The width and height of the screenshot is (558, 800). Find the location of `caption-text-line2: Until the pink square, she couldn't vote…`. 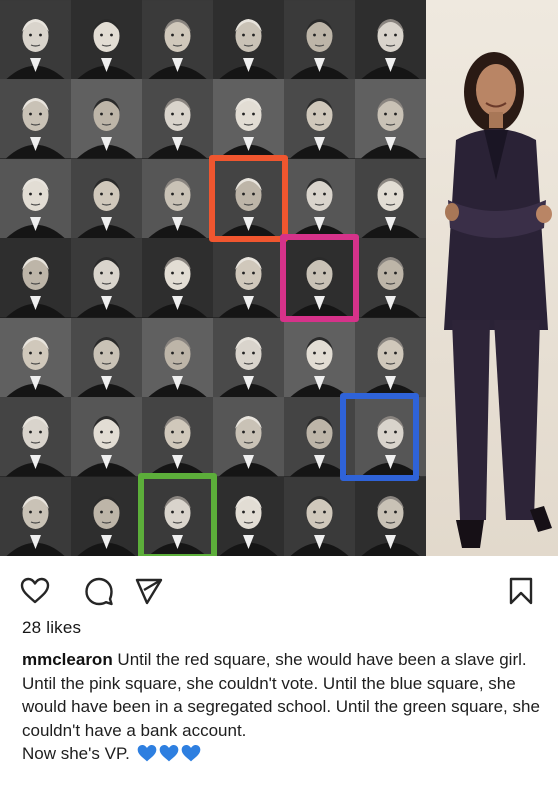

caption-text-line2: Until the pink square, she couldn't vote… is located at coordinates (281, 706).